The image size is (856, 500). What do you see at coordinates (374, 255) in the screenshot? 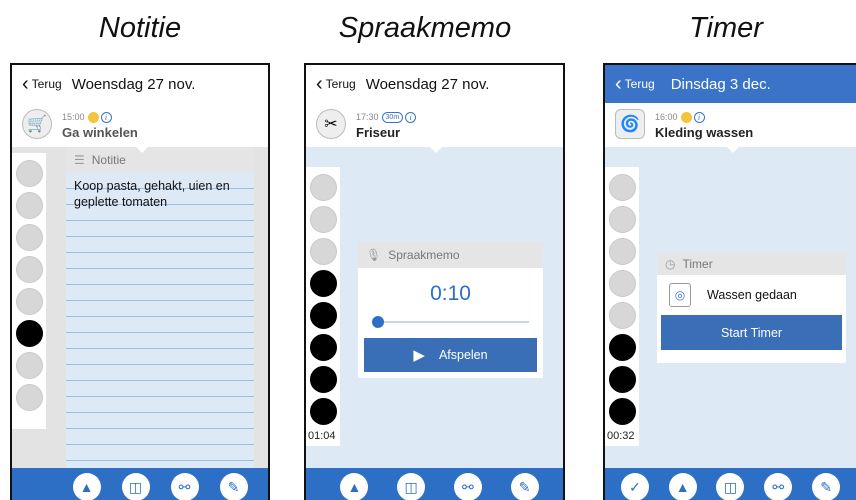
I see `microphone-icon: 🎙` at bounding box center [374, 255].